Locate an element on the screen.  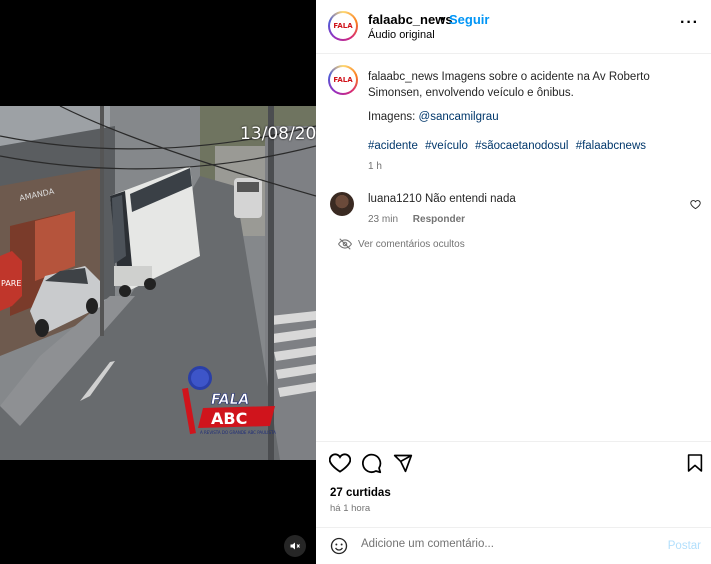
muted-speaker-icon is located at coordinates (295, 546).